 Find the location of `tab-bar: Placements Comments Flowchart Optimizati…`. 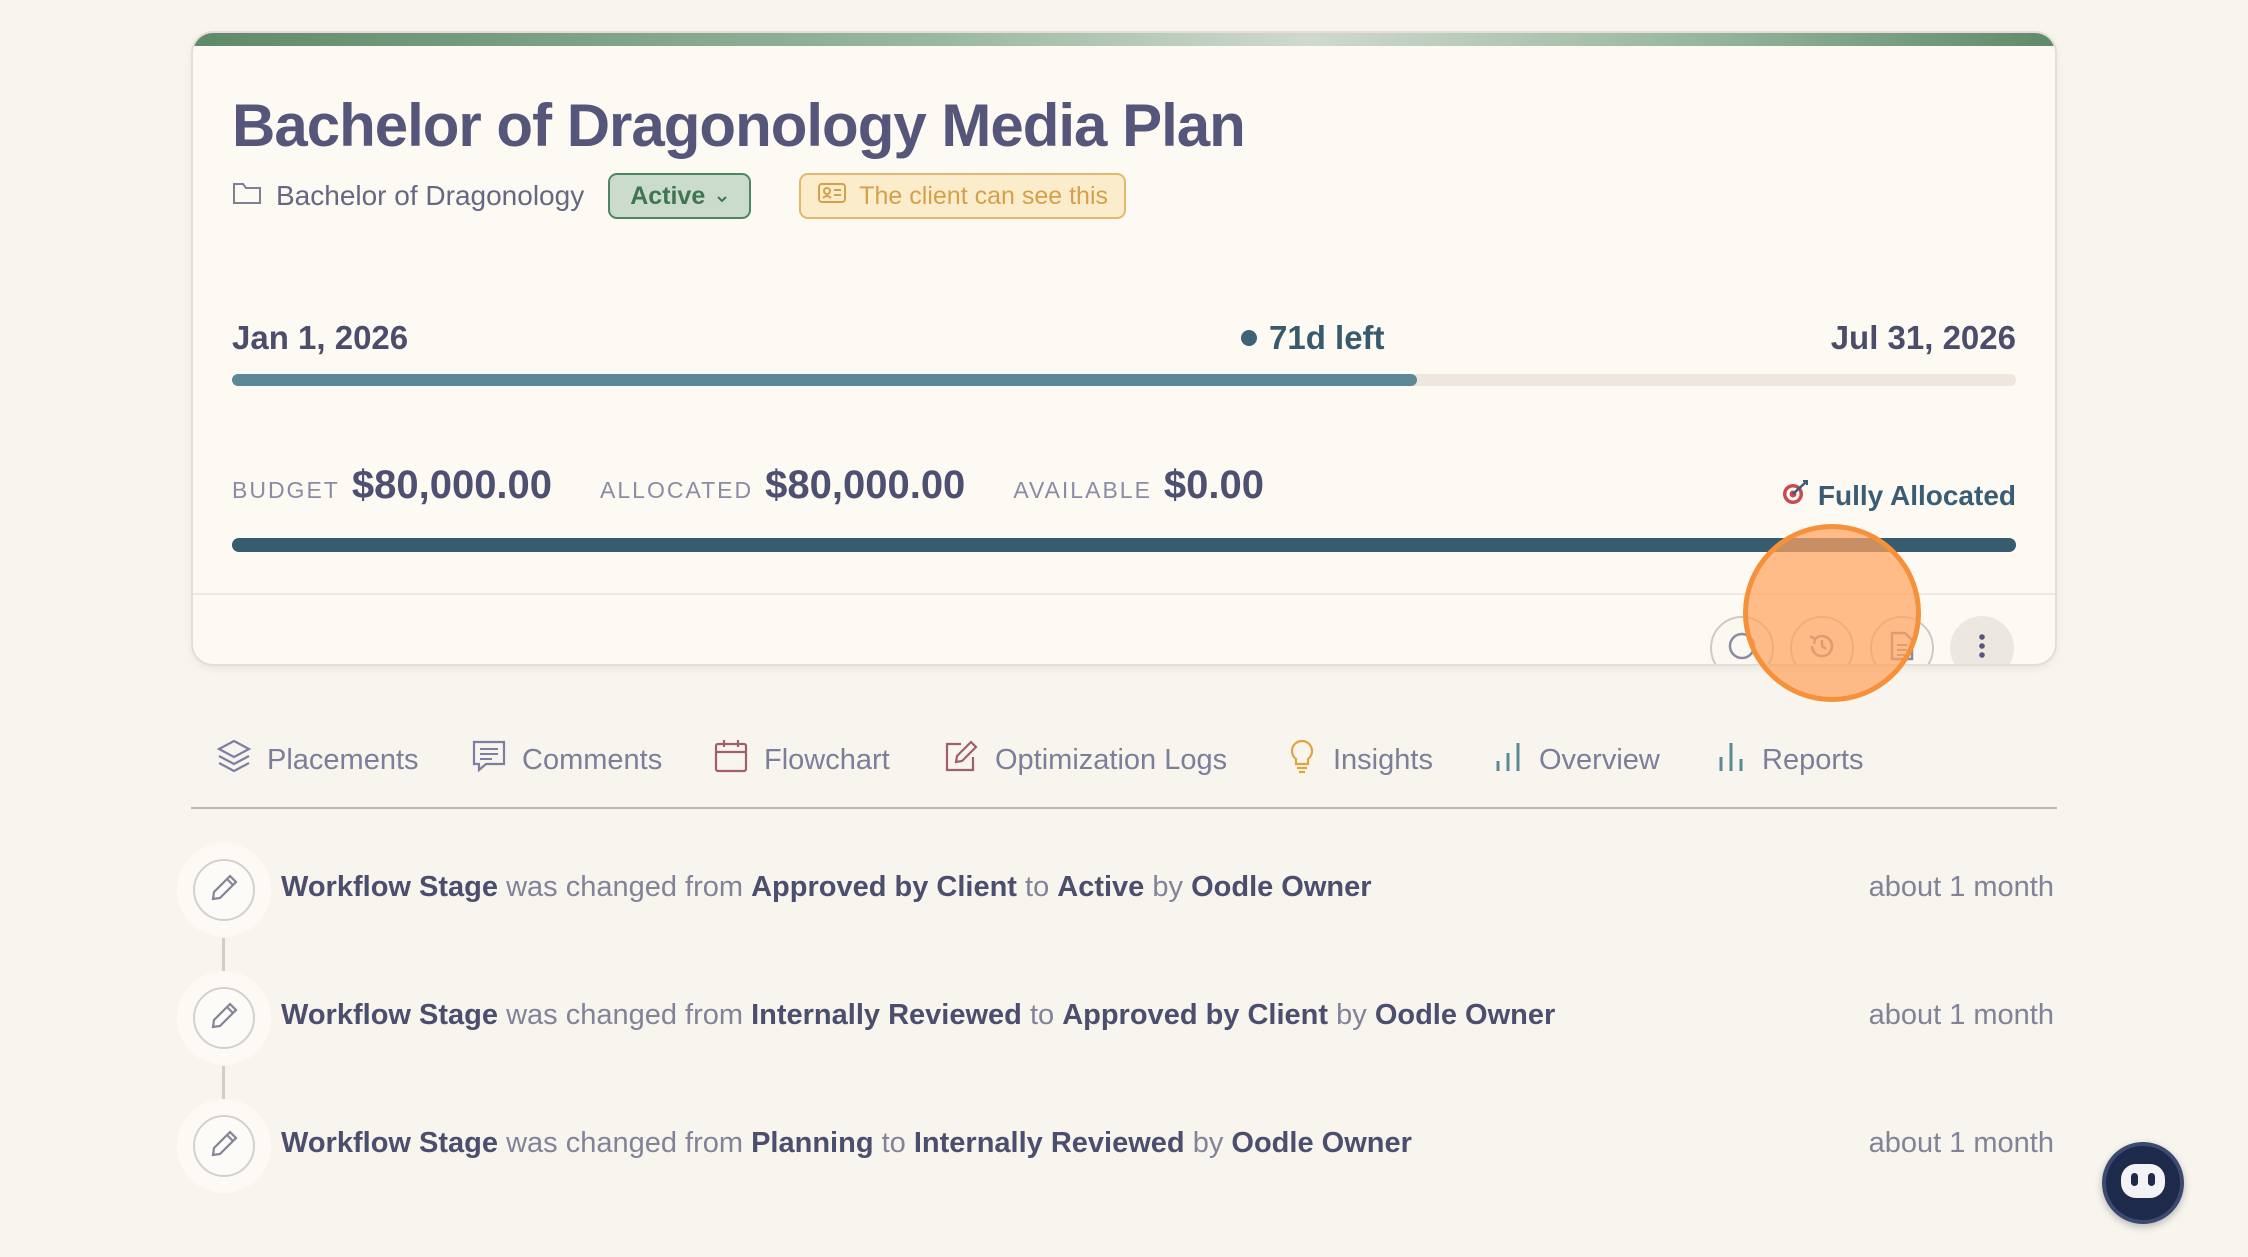

tab-bar: Placements Comments Flowchart Optimizati… is located at coordinates (1124, 772).